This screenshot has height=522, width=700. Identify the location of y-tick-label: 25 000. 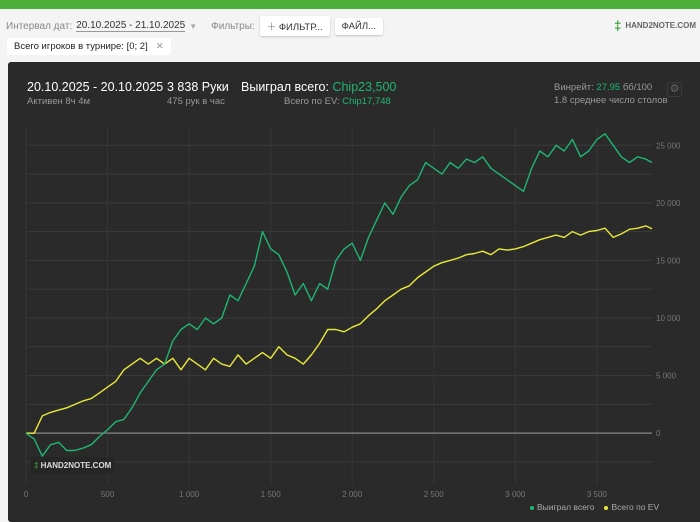
(668, 145).